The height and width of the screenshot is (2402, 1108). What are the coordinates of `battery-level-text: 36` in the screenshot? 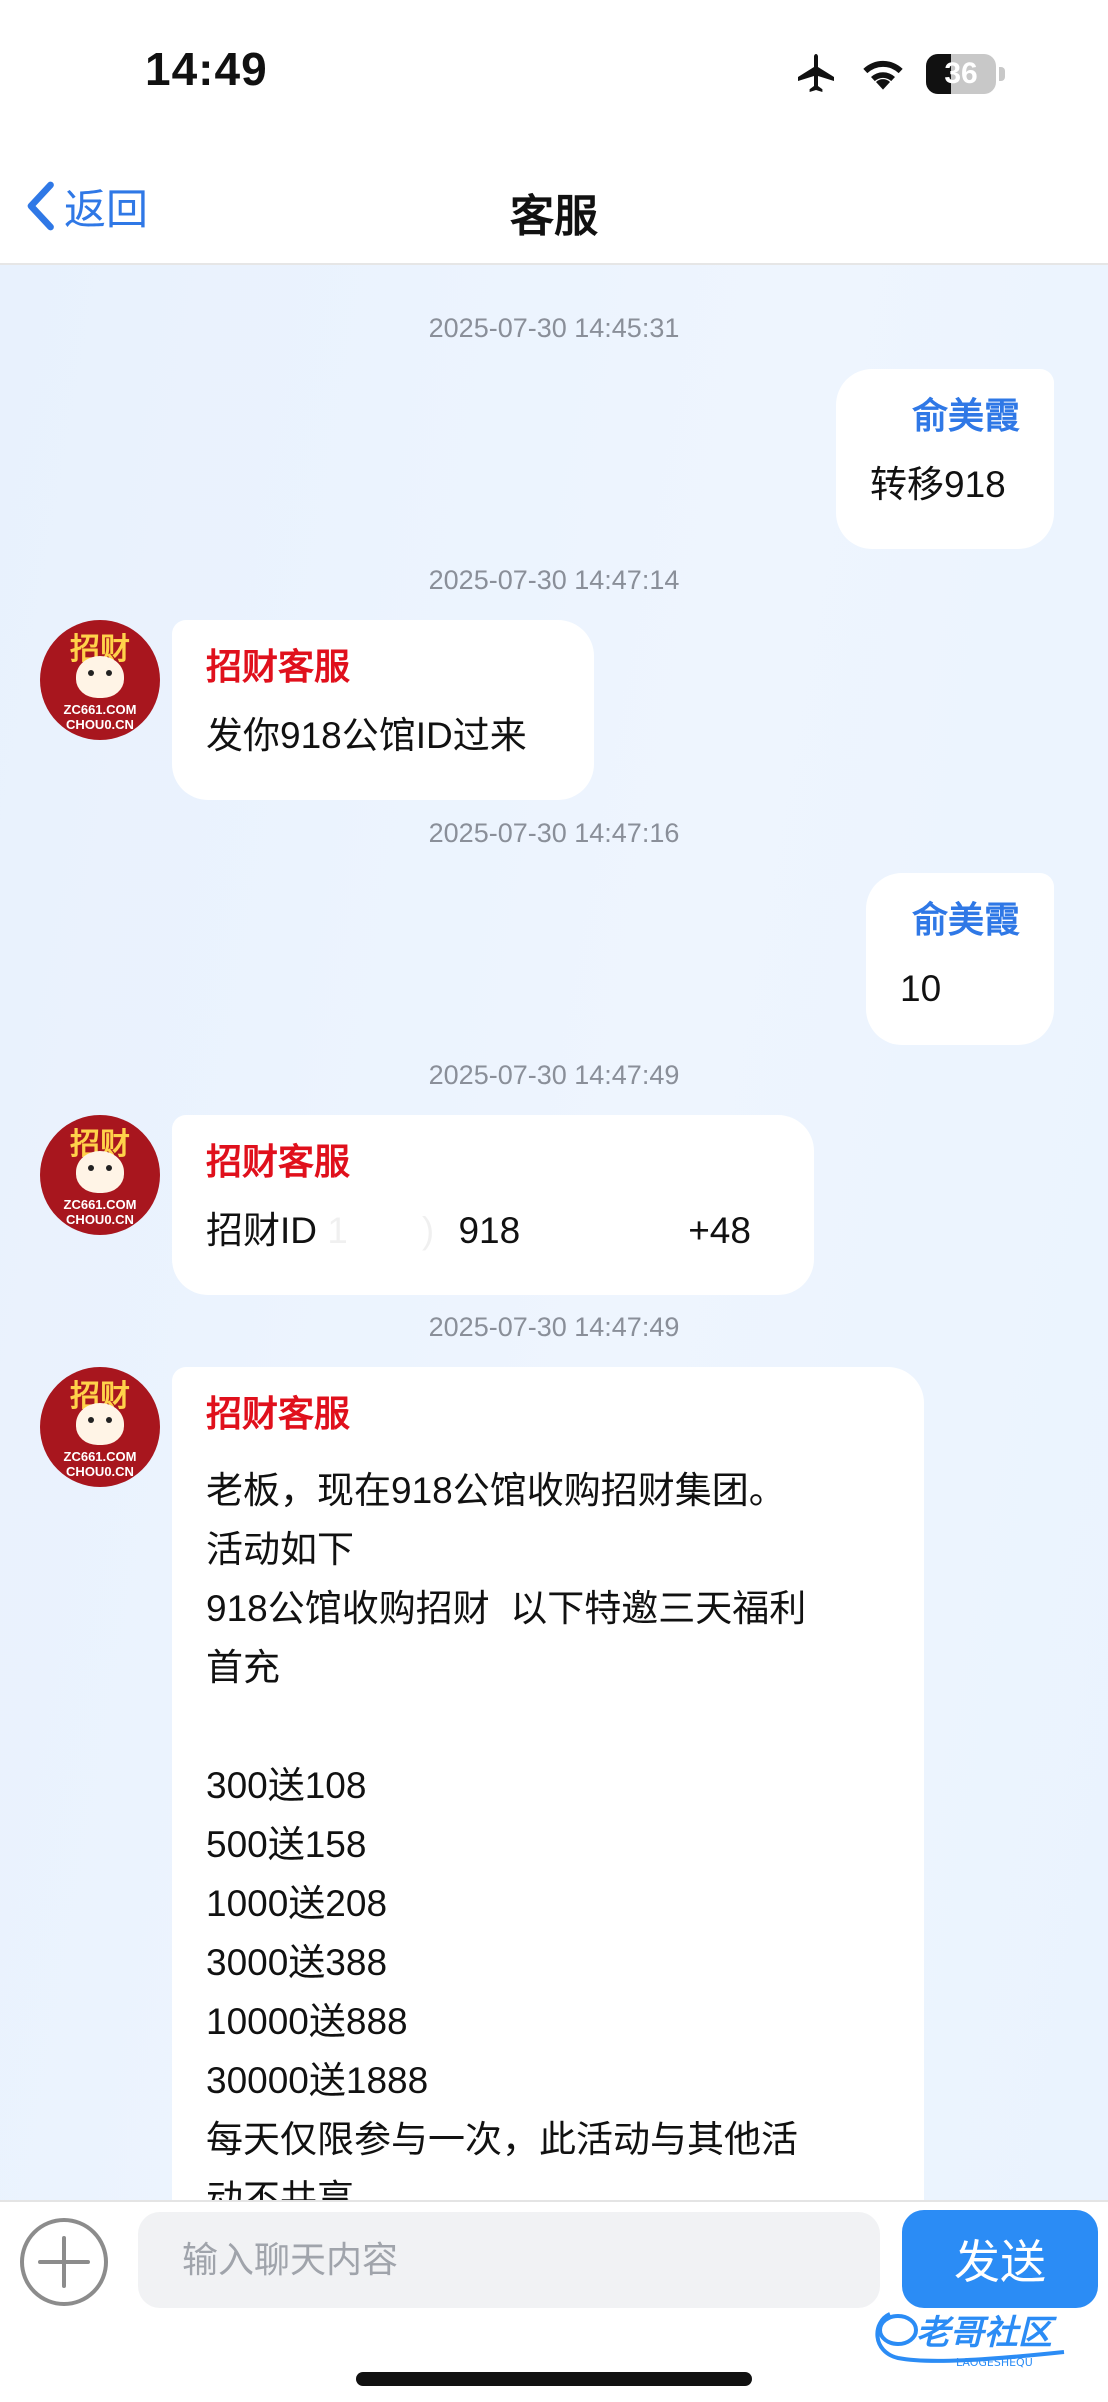 It's located at (961, 73).